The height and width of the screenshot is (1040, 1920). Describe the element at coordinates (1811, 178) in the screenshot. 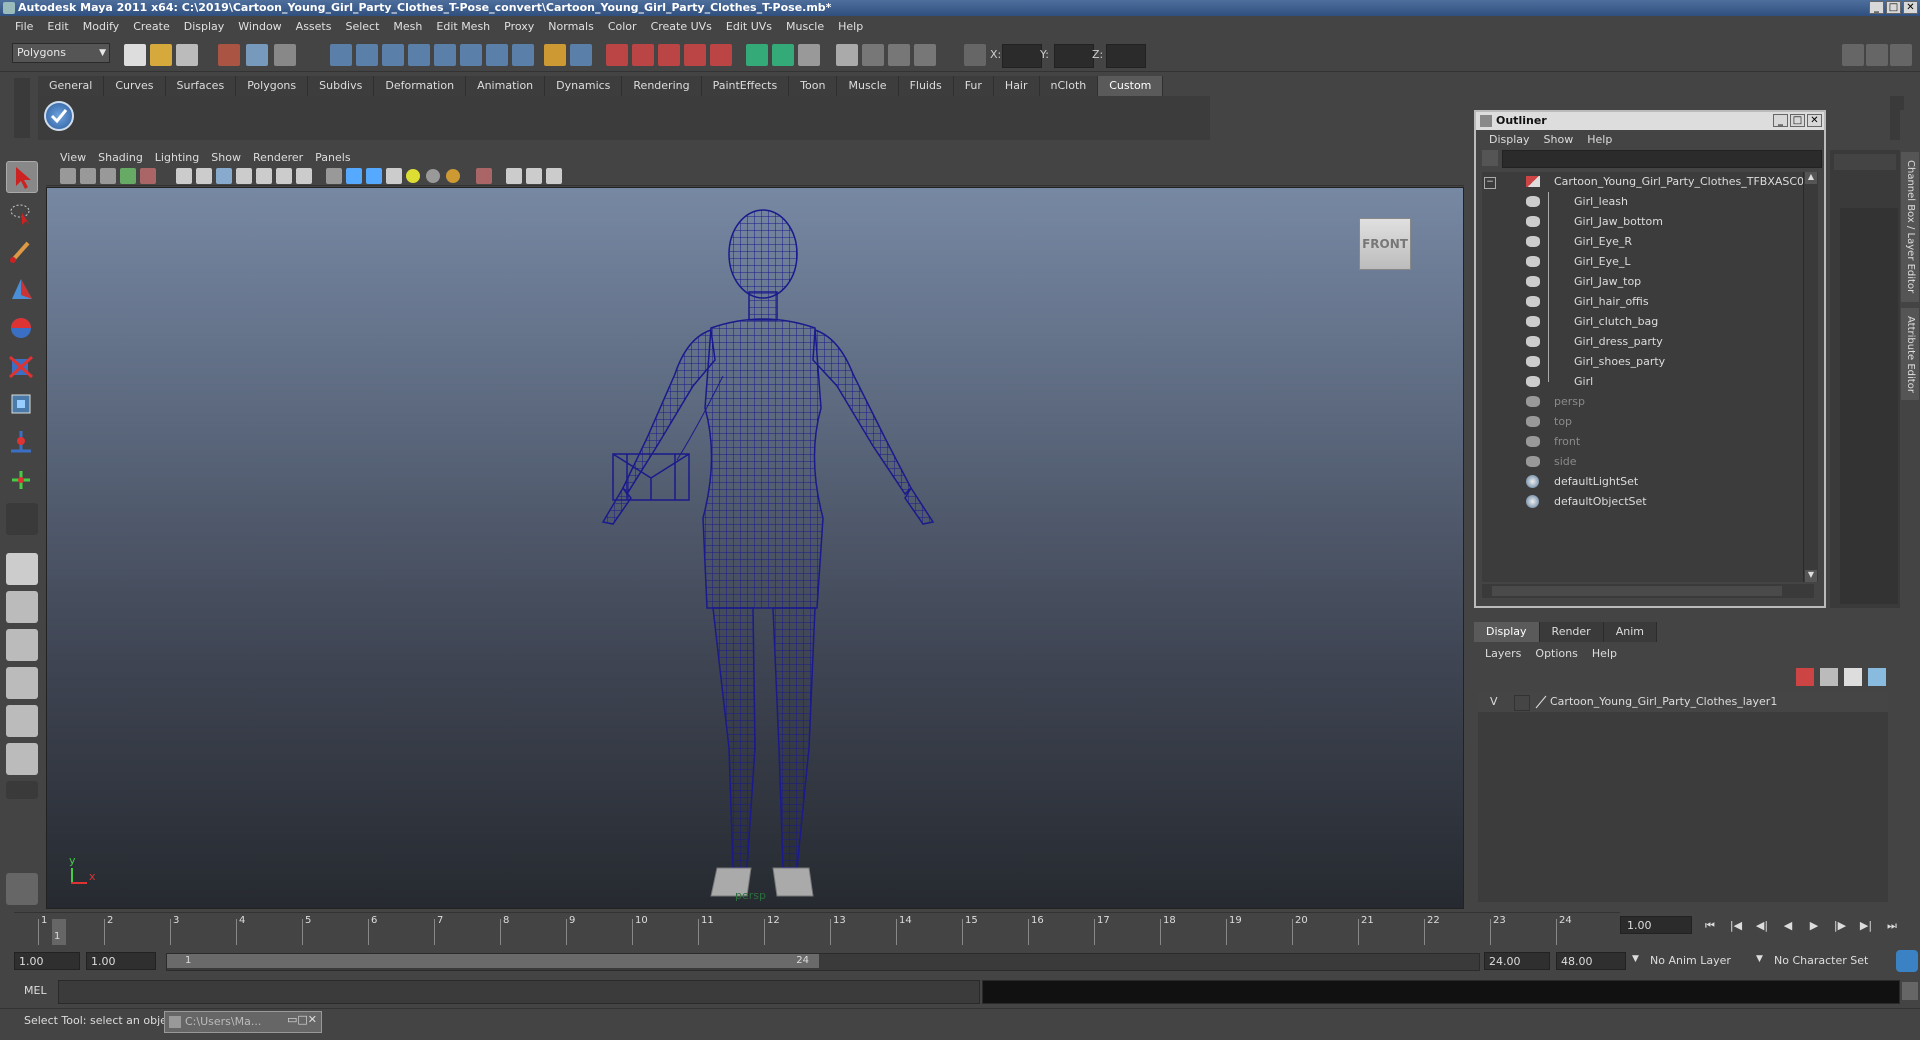

I see `scroll-up-icon: ▲` at that location.